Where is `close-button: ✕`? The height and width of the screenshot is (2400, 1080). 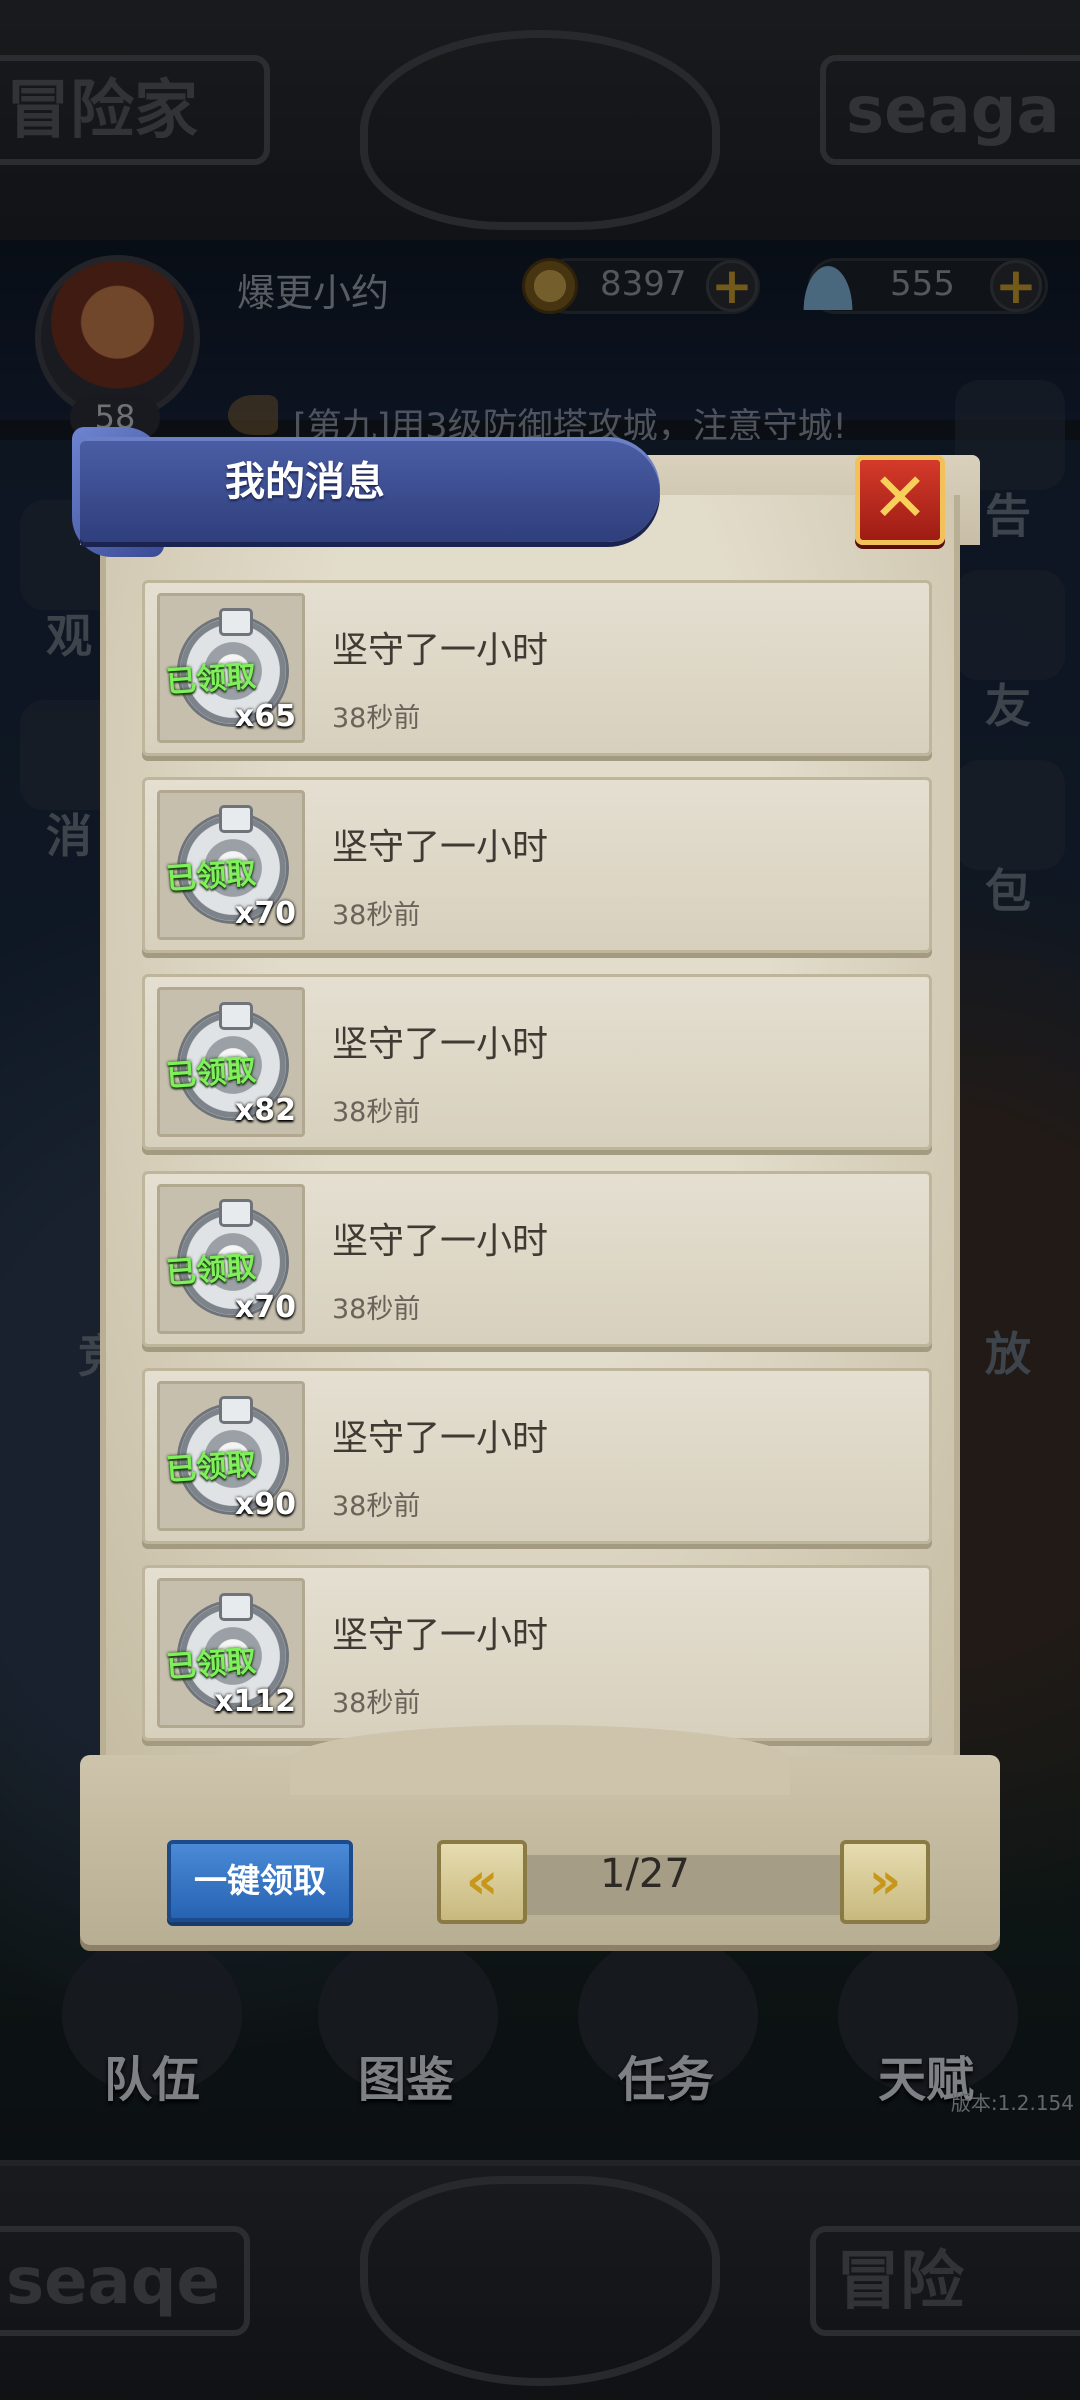 close-button: ✕ is located at coordinates (900, 500).